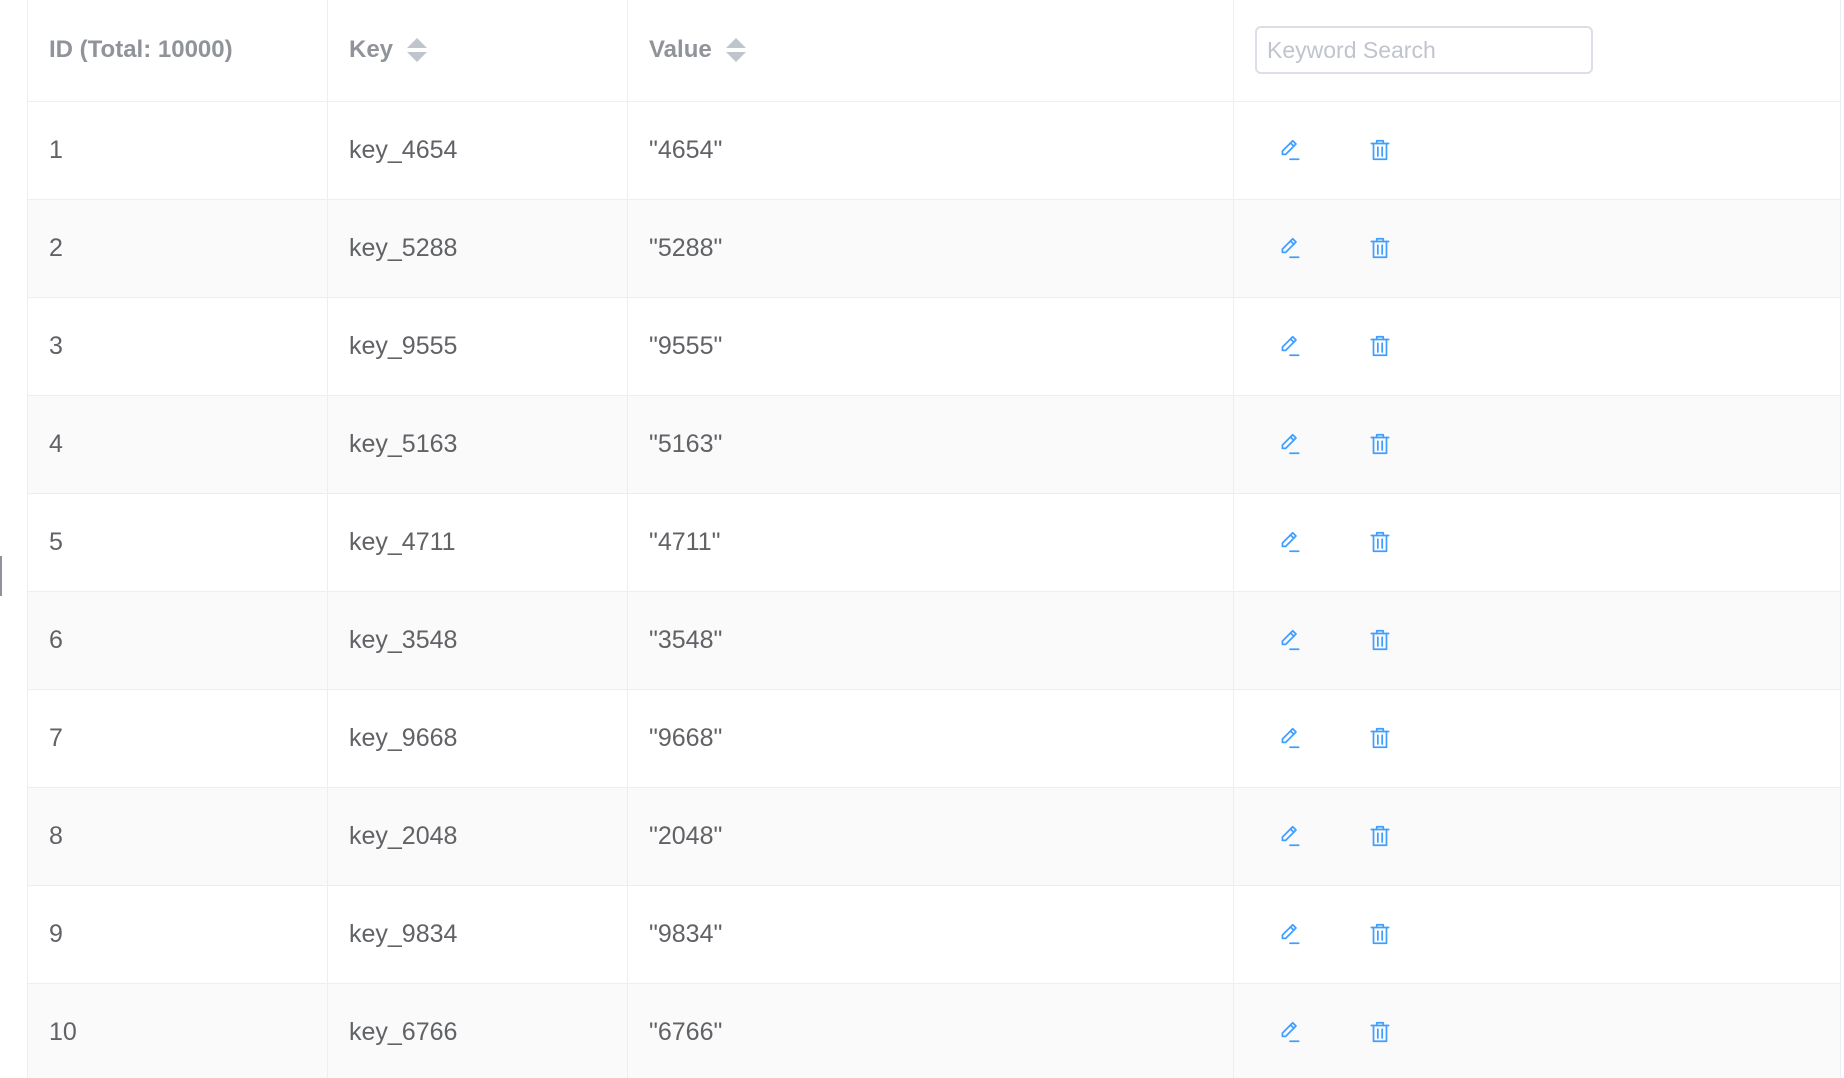 This screenshot has height=1078, width=1844. What do you see at coordinates (56, 345) in the screenshot?
I see `row-id: 3` at bounding box center [56, 345].